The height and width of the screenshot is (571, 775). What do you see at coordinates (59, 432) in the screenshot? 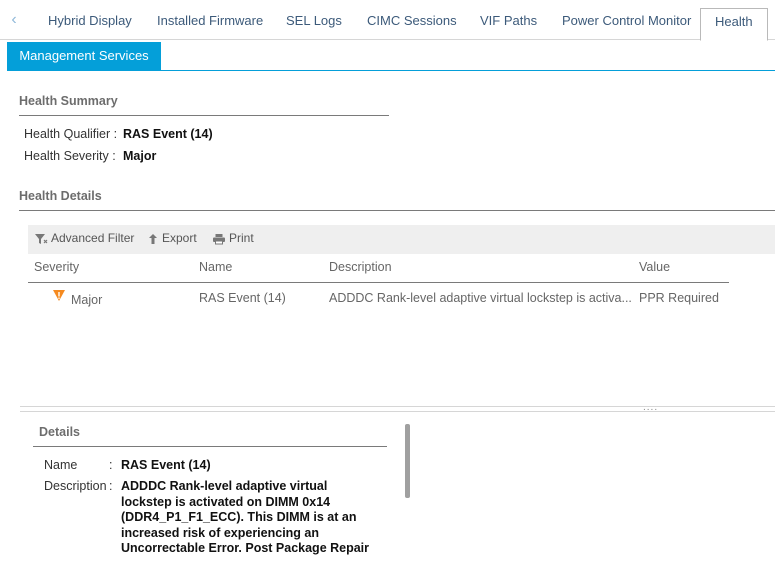
I see `details-title: Details` at bounding box center [59, 432].